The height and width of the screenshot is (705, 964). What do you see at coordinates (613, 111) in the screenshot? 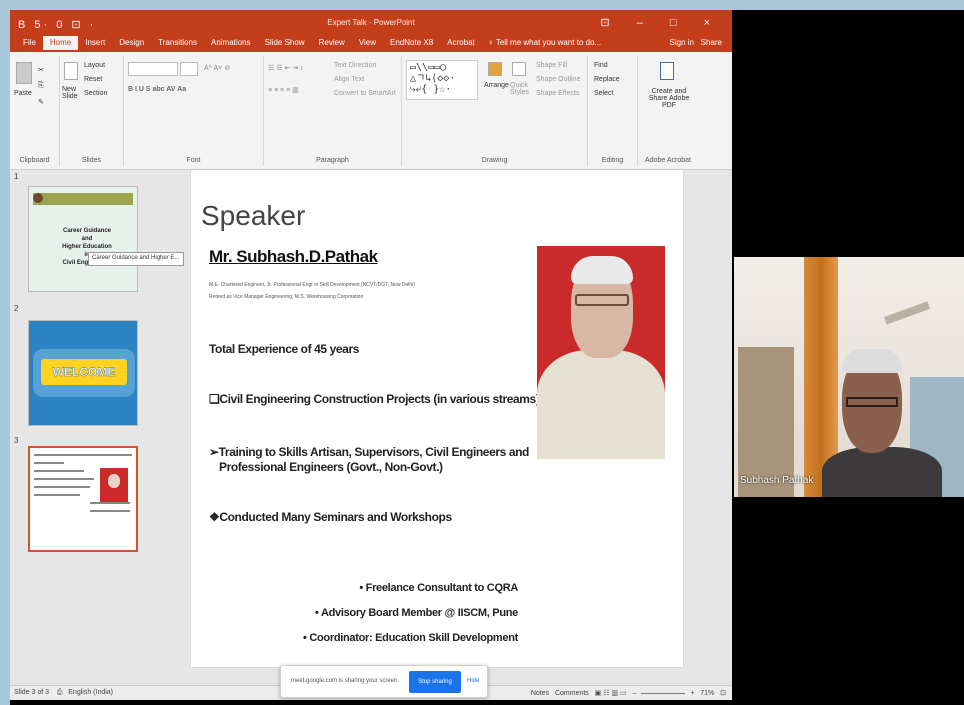
I see `editing-group: Find Replace Select Editing` at bounding box center [613, 111].